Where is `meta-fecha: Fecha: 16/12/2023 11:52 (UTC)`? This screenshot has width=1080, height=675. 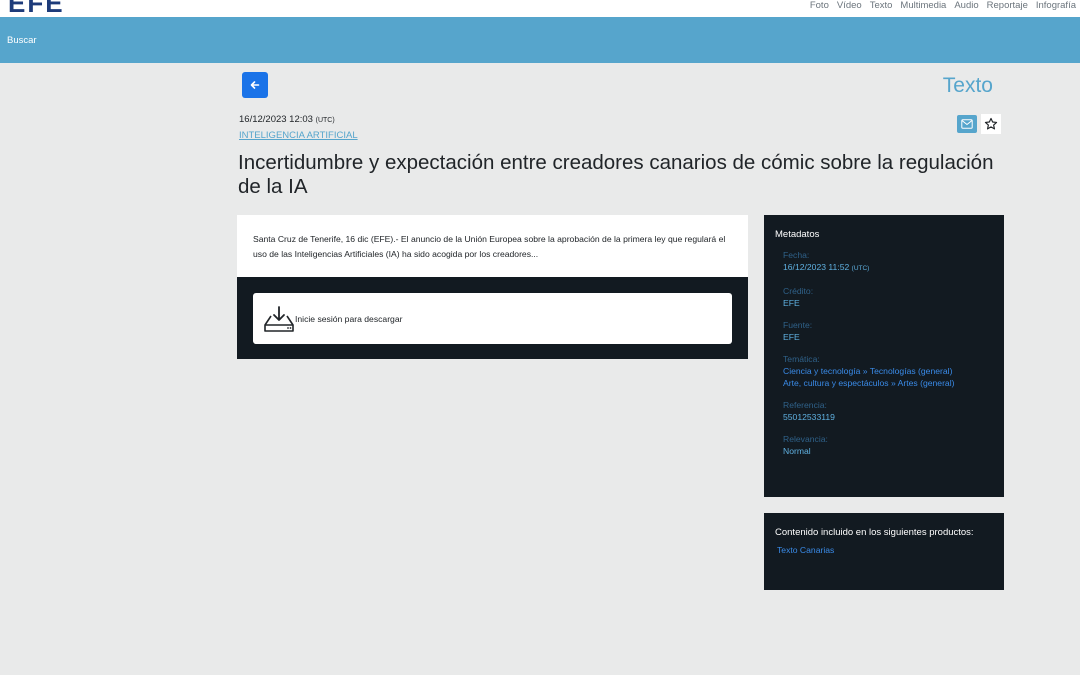
meta-fecha: Fecha: 16/12/2023 11:52 (UTC) is located at coordinates (888, 262).